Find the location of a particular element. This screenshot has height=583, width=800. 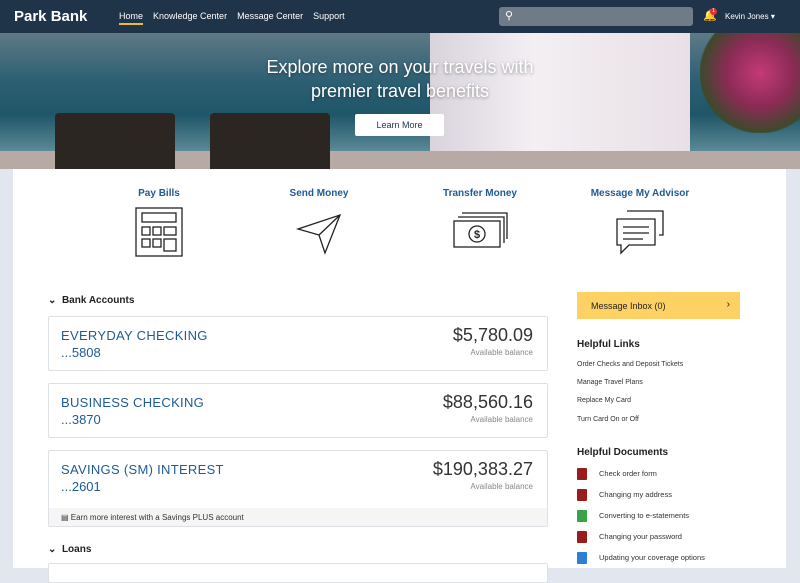

nav-support: Support is located at coordinates (329, 18).